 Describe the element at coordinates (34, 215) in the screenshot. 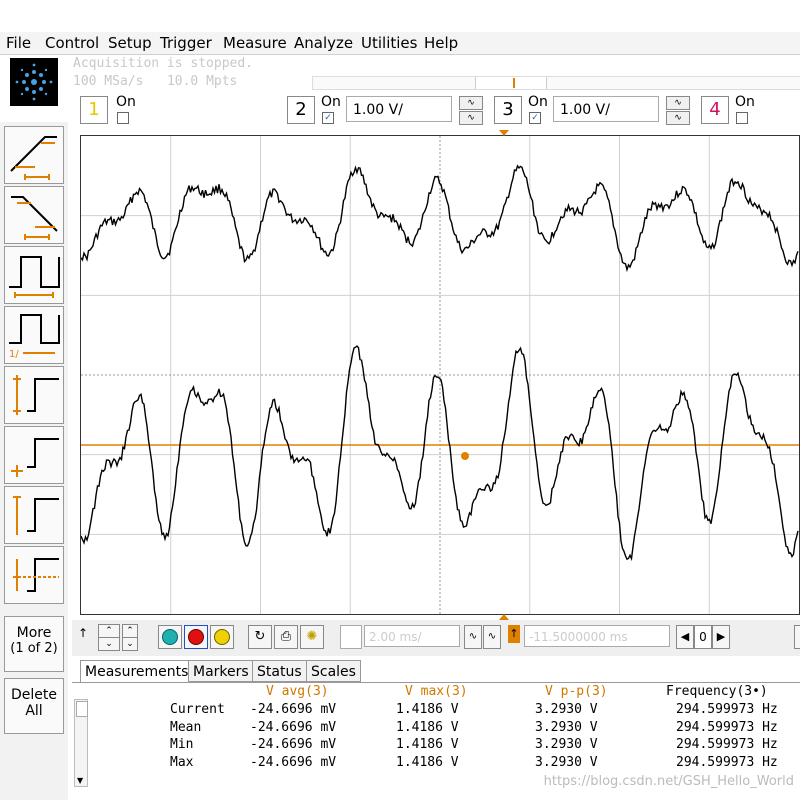

I see `fall-time-button` at that location.